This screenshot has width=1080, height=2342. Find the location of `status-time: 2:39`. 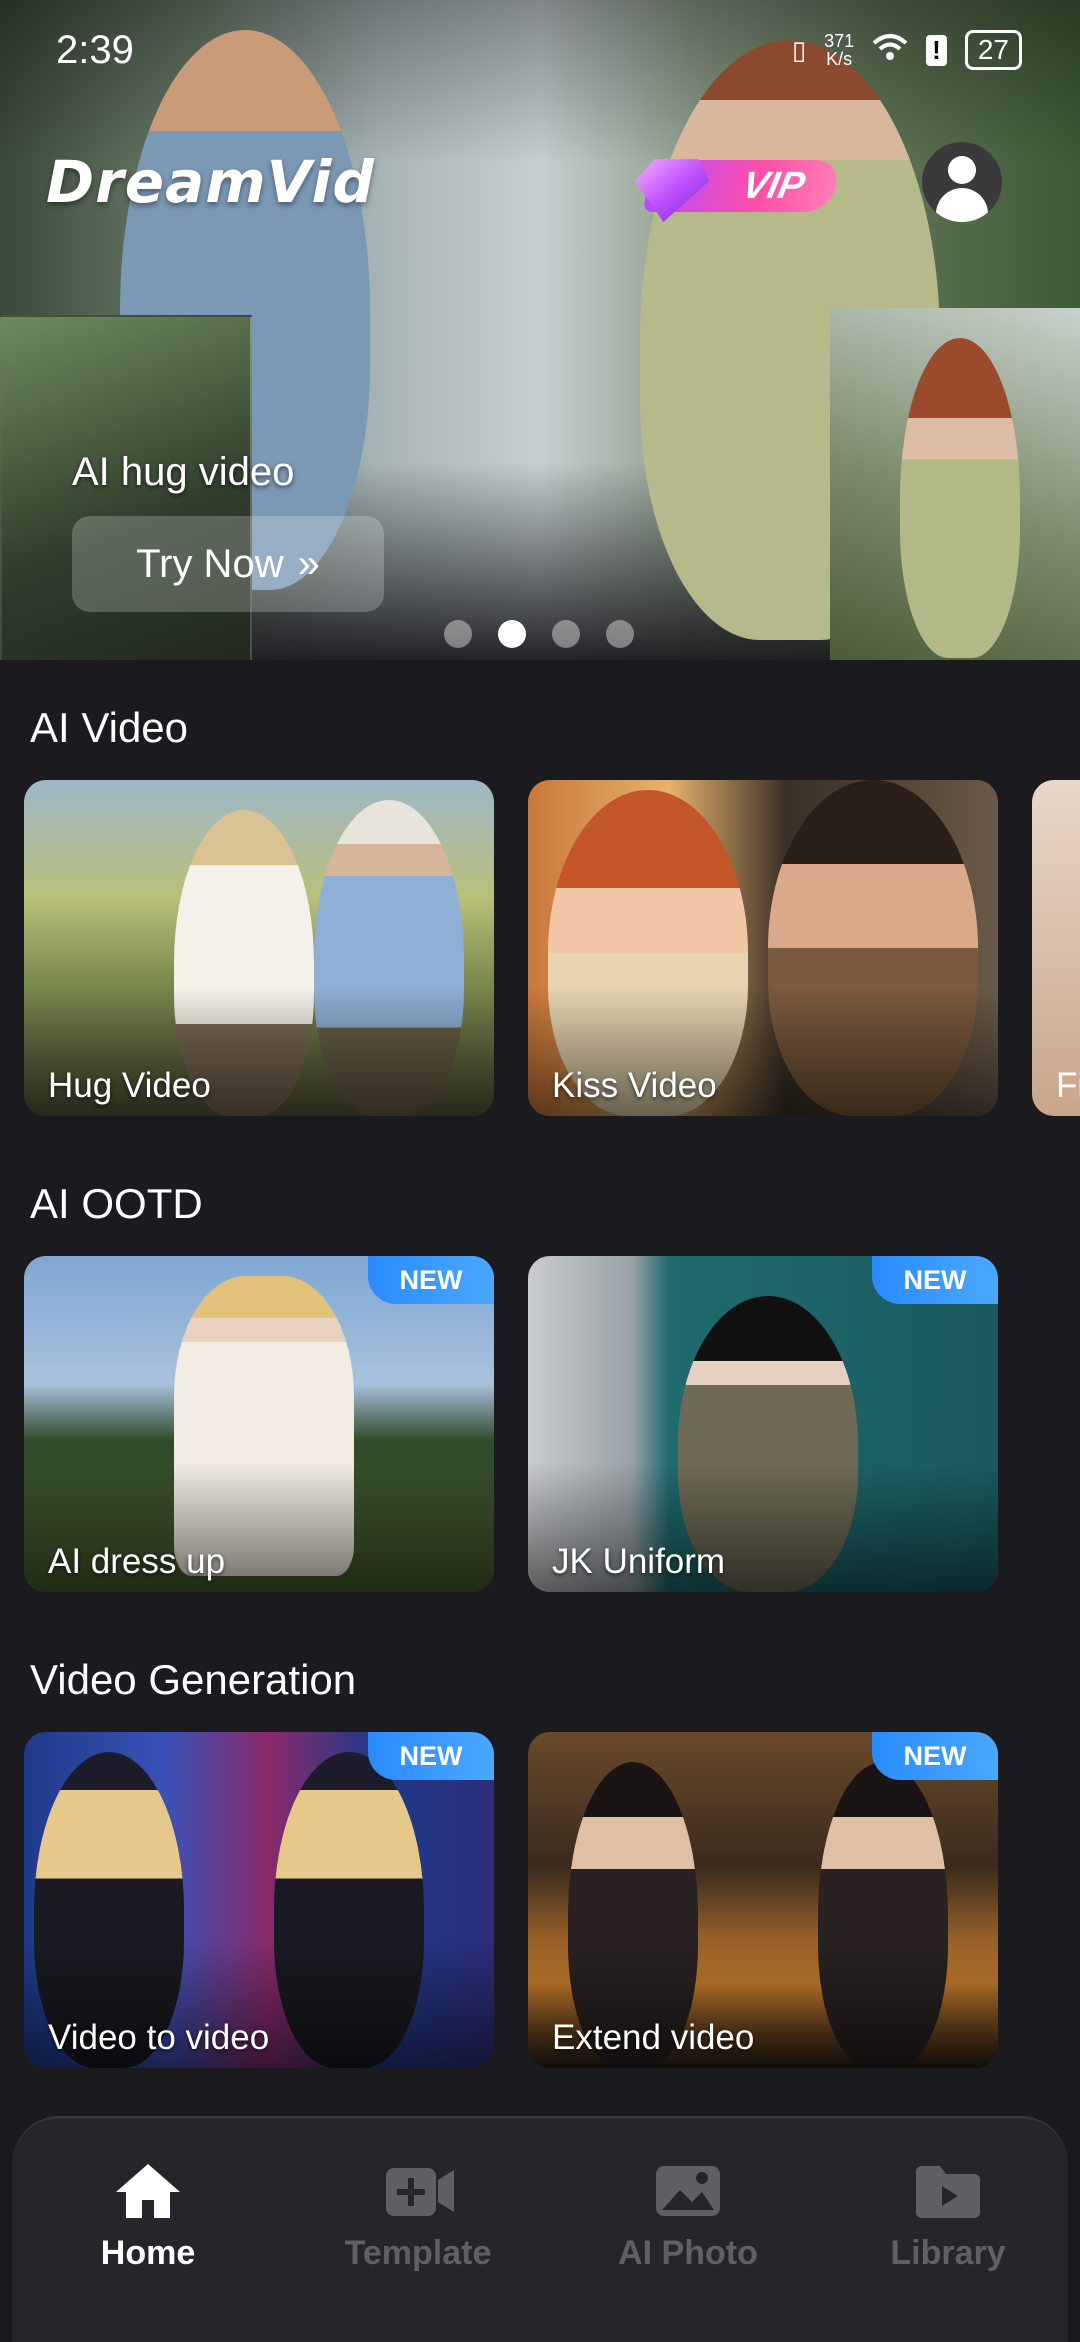

status-time: 2:39 is located at coordinates (95, 50).